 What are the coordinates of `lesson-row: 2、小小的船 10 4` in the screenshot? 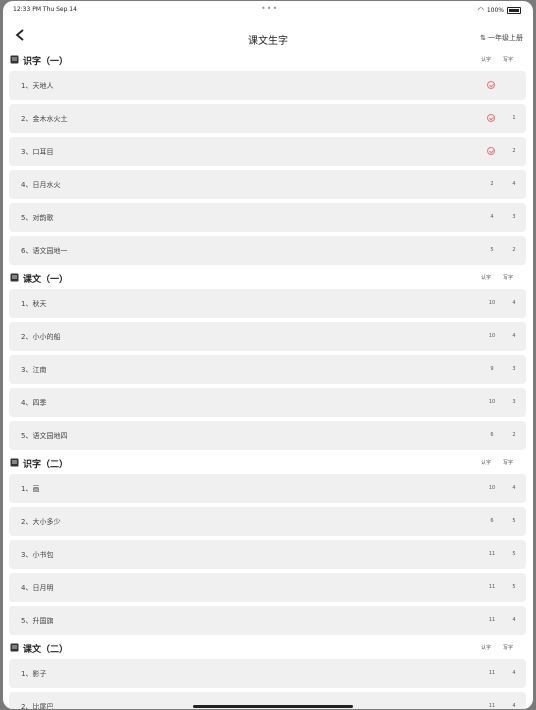 It's located at (267, 336).